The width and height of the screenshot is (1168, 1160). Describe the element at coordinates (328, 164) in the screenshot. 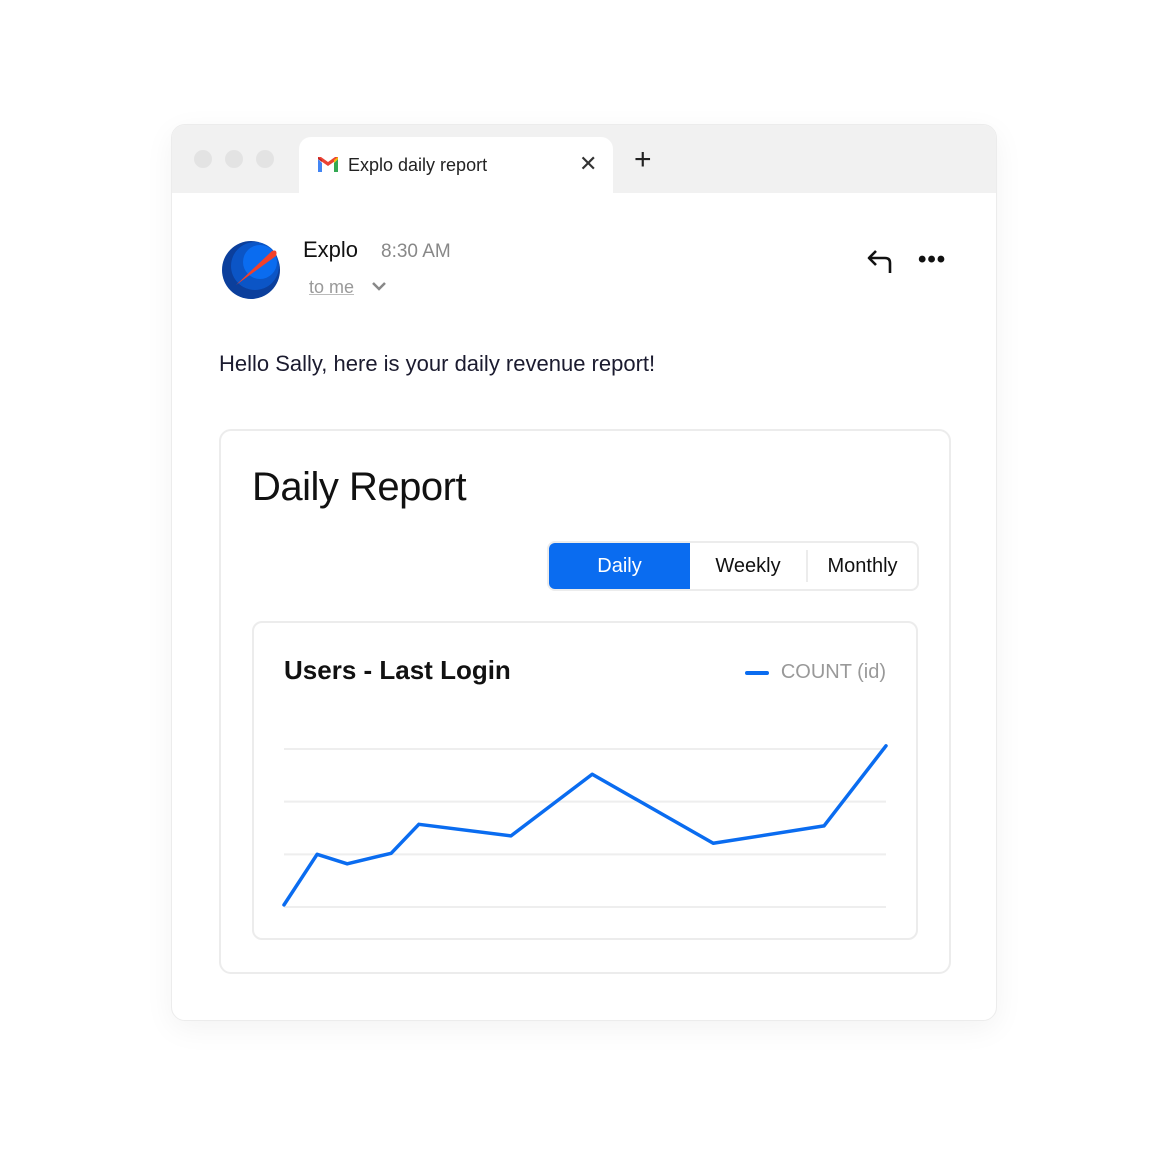

I see `gmail-icon` at that location.